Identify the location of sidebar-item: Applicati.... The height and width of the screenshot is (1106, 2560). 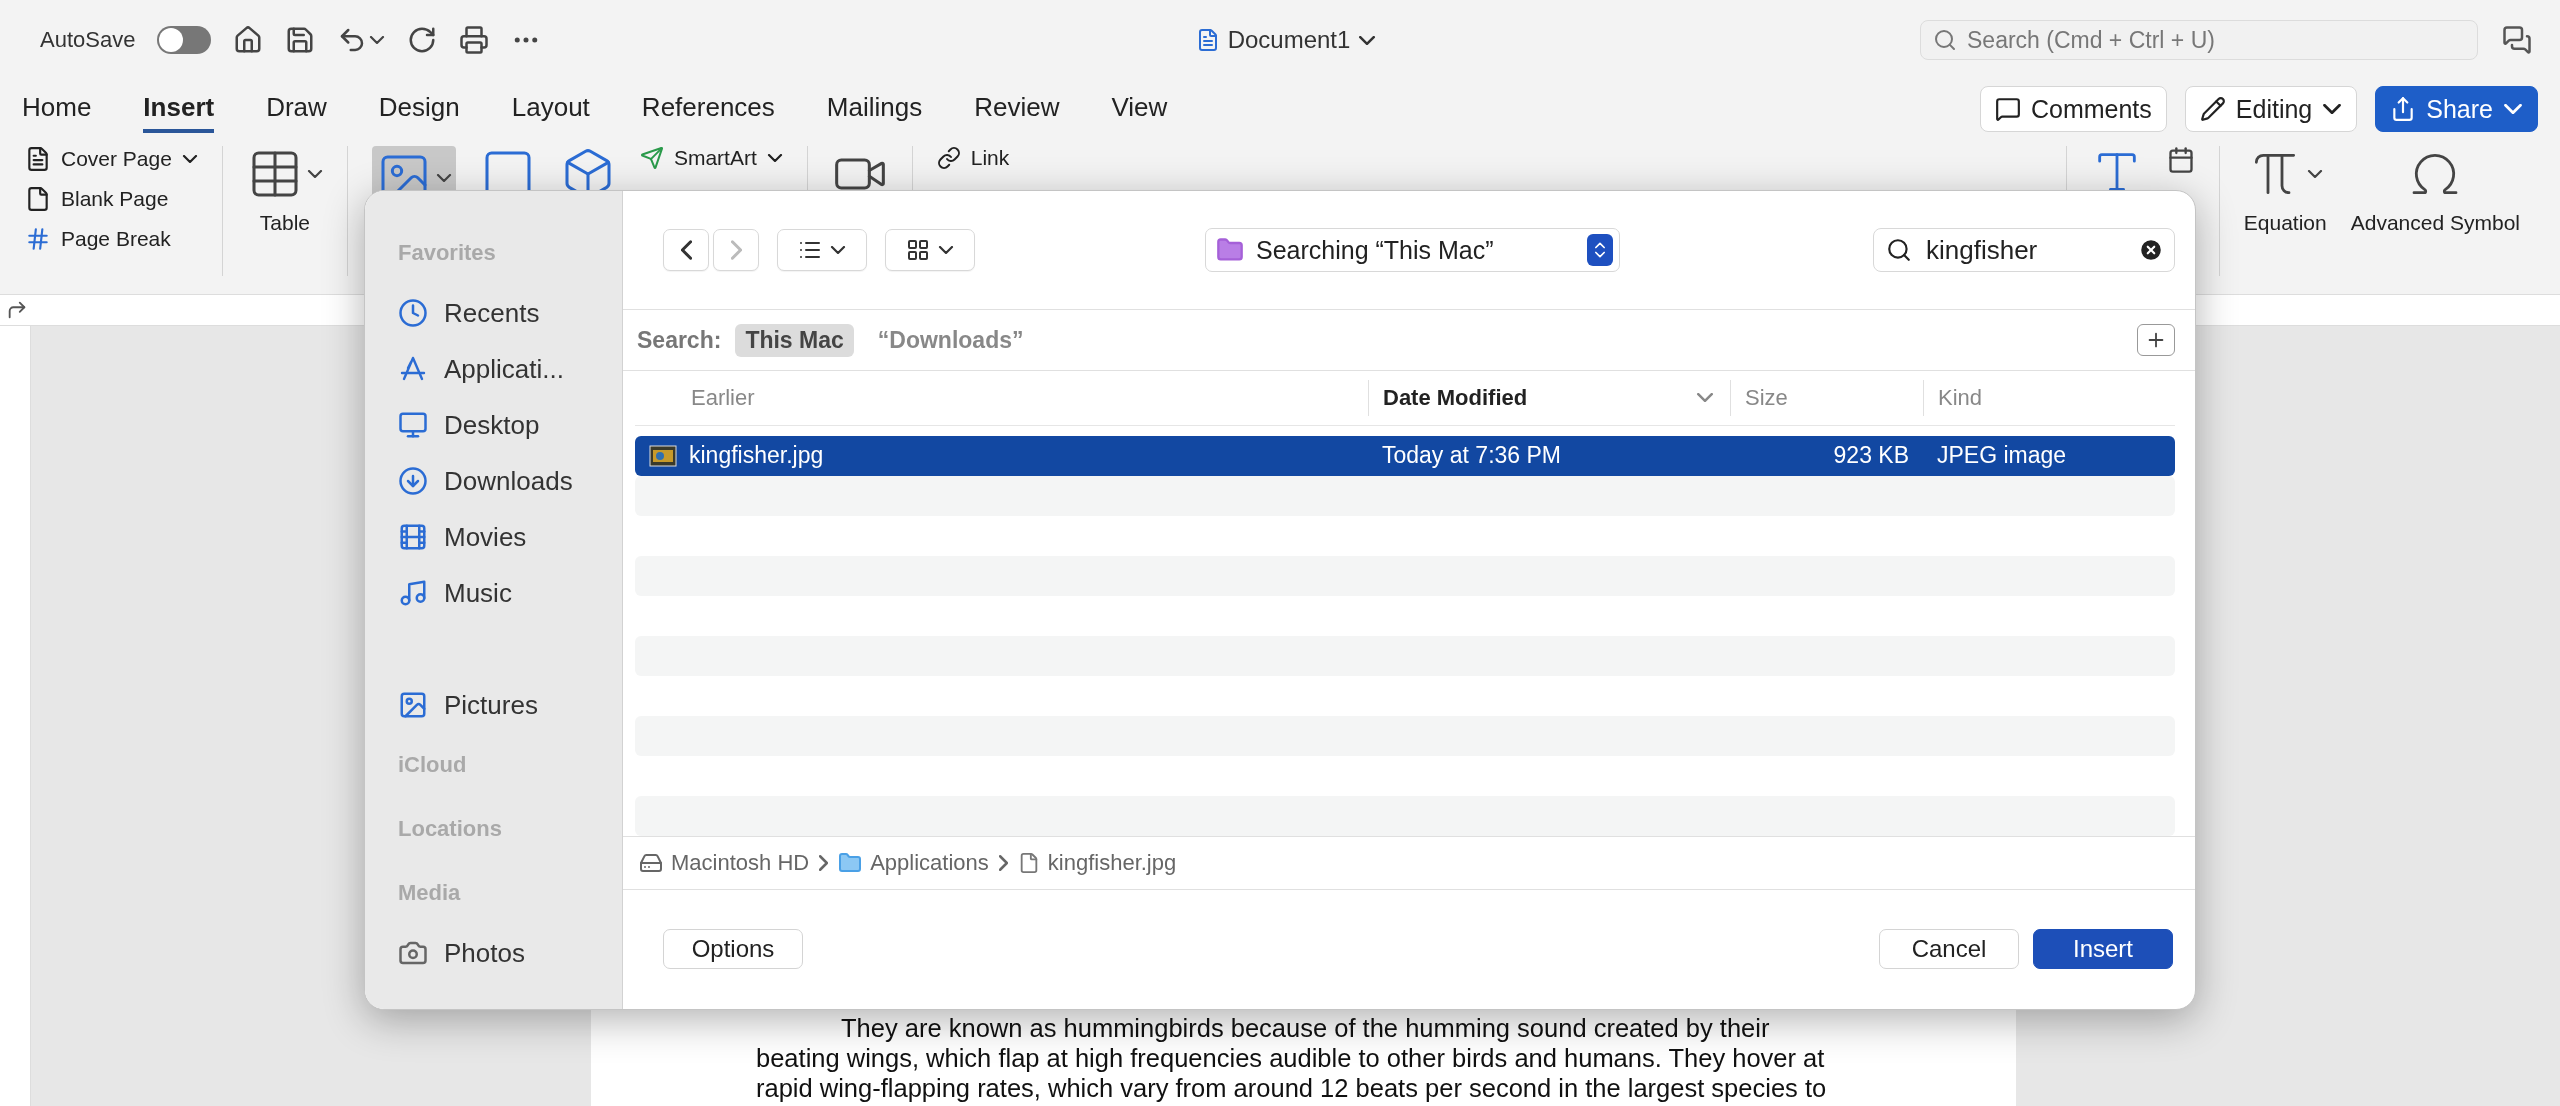
(510, 369).